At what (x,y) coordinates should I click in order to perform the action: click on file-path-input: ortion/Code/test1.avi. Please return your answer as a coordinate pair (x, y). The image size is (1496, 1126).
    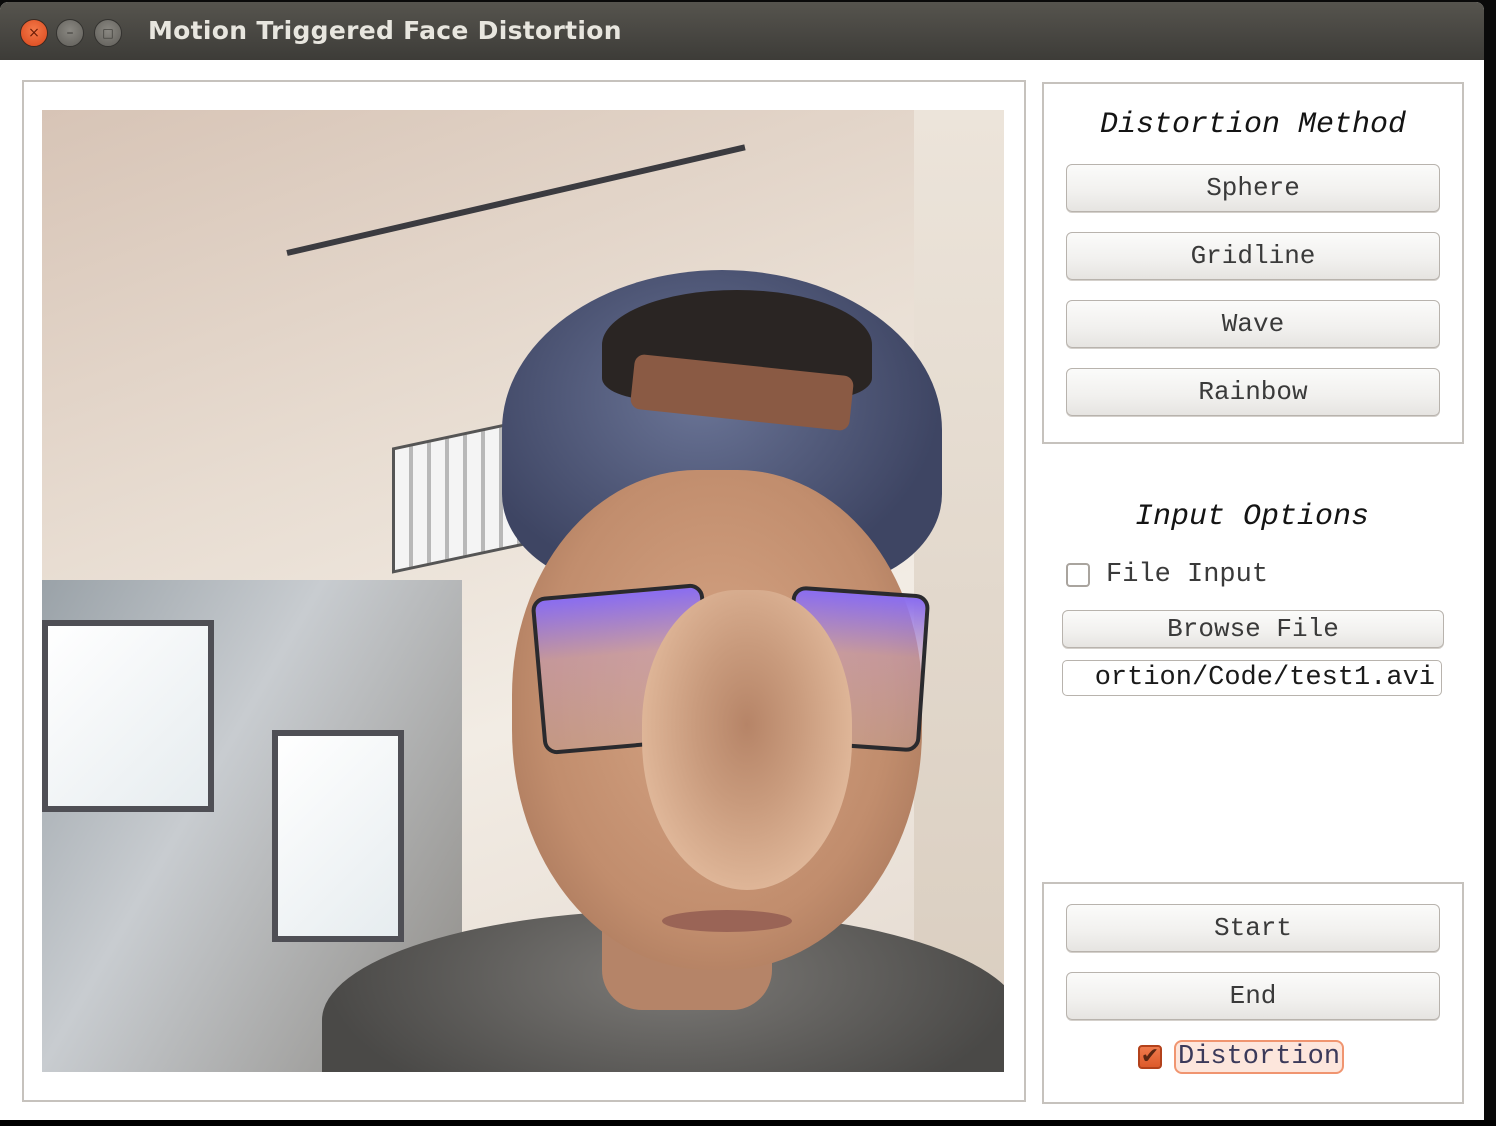
    Looking at the image, I should click on (1252, 678).